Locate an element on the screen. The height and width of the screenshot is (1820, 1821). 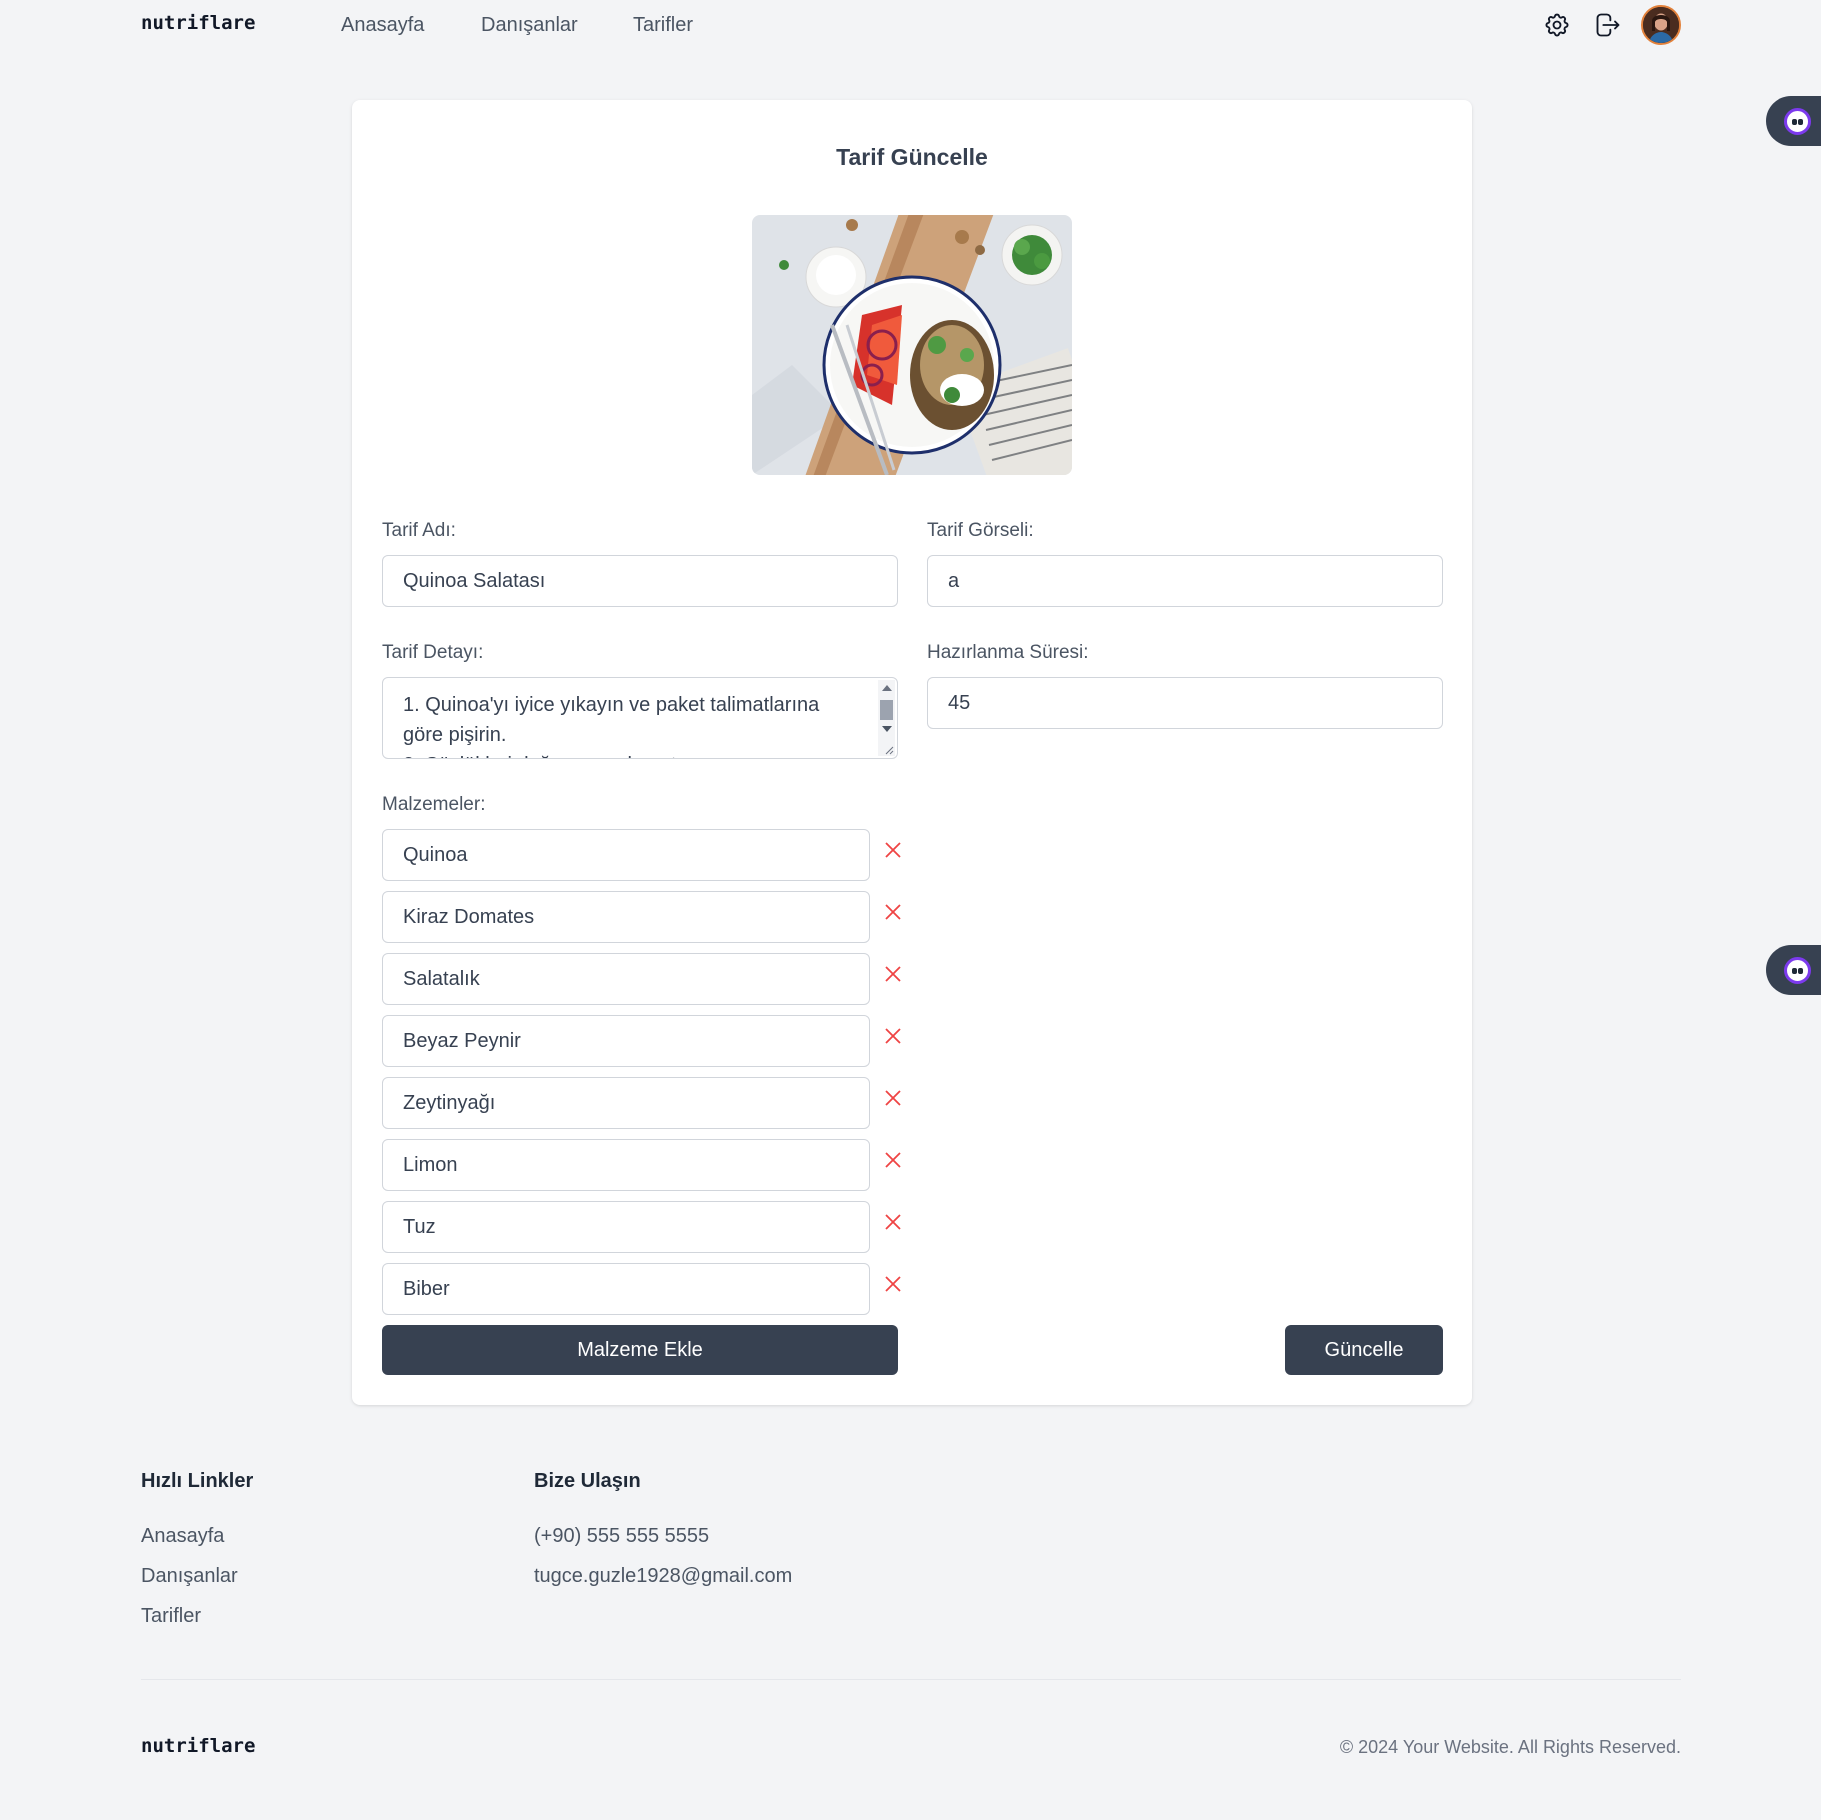
contact-email: tugce.guzle1928@gmail.com is located at coordinates (663, 1576).